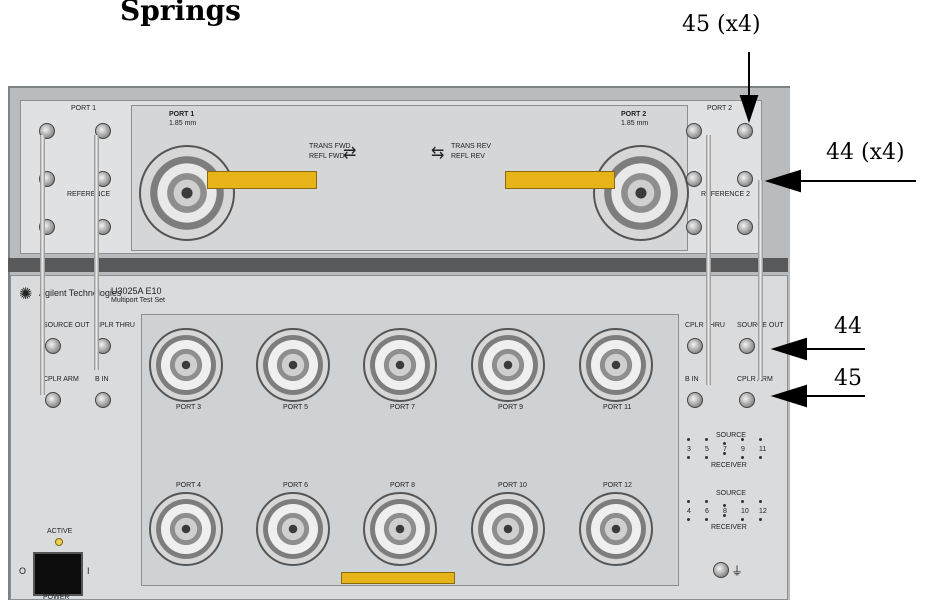  I want to click on callout-arrows, so click(827, 230).